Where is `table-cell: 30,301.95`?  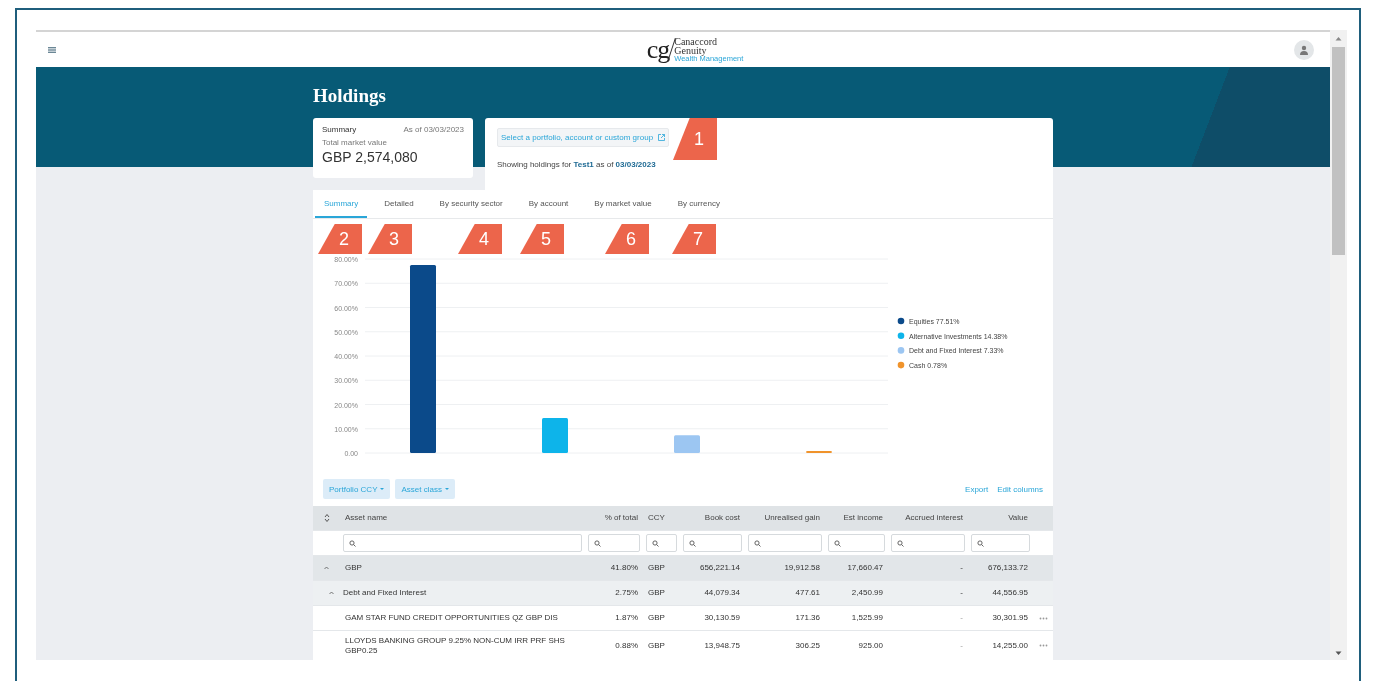 table-cell: 30,301.95 is located at coordinates (1010, 617).